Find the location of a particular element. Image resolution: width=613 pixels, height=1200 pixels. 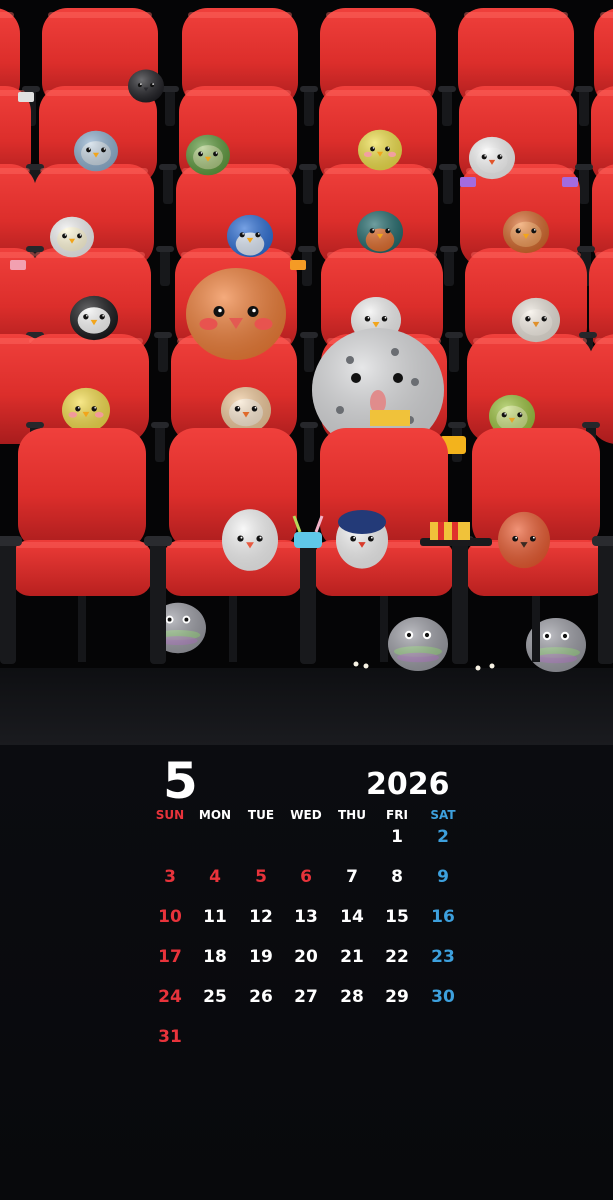

day-24: 24 is located at coordinates (170, 997).